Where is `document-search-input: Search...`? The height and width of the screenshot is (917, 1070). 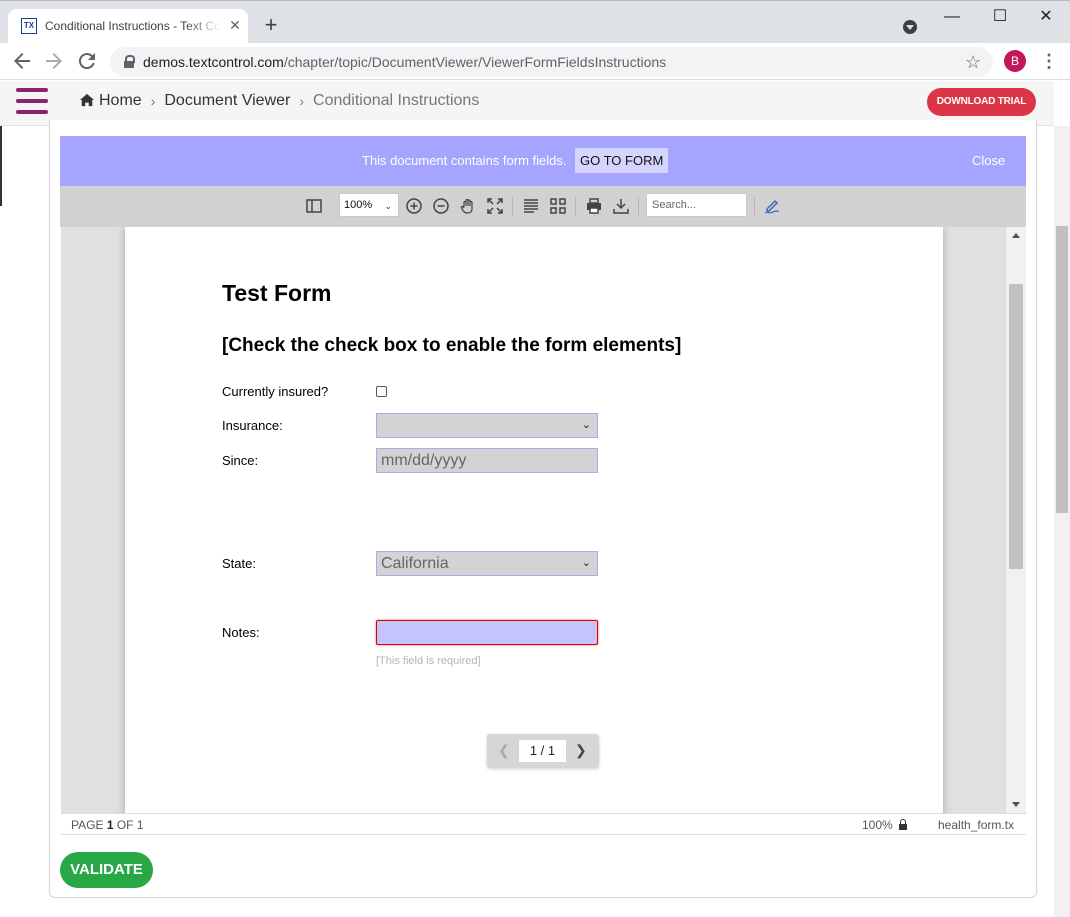 document-search-input: Search... is located at coordinates (696, 205).